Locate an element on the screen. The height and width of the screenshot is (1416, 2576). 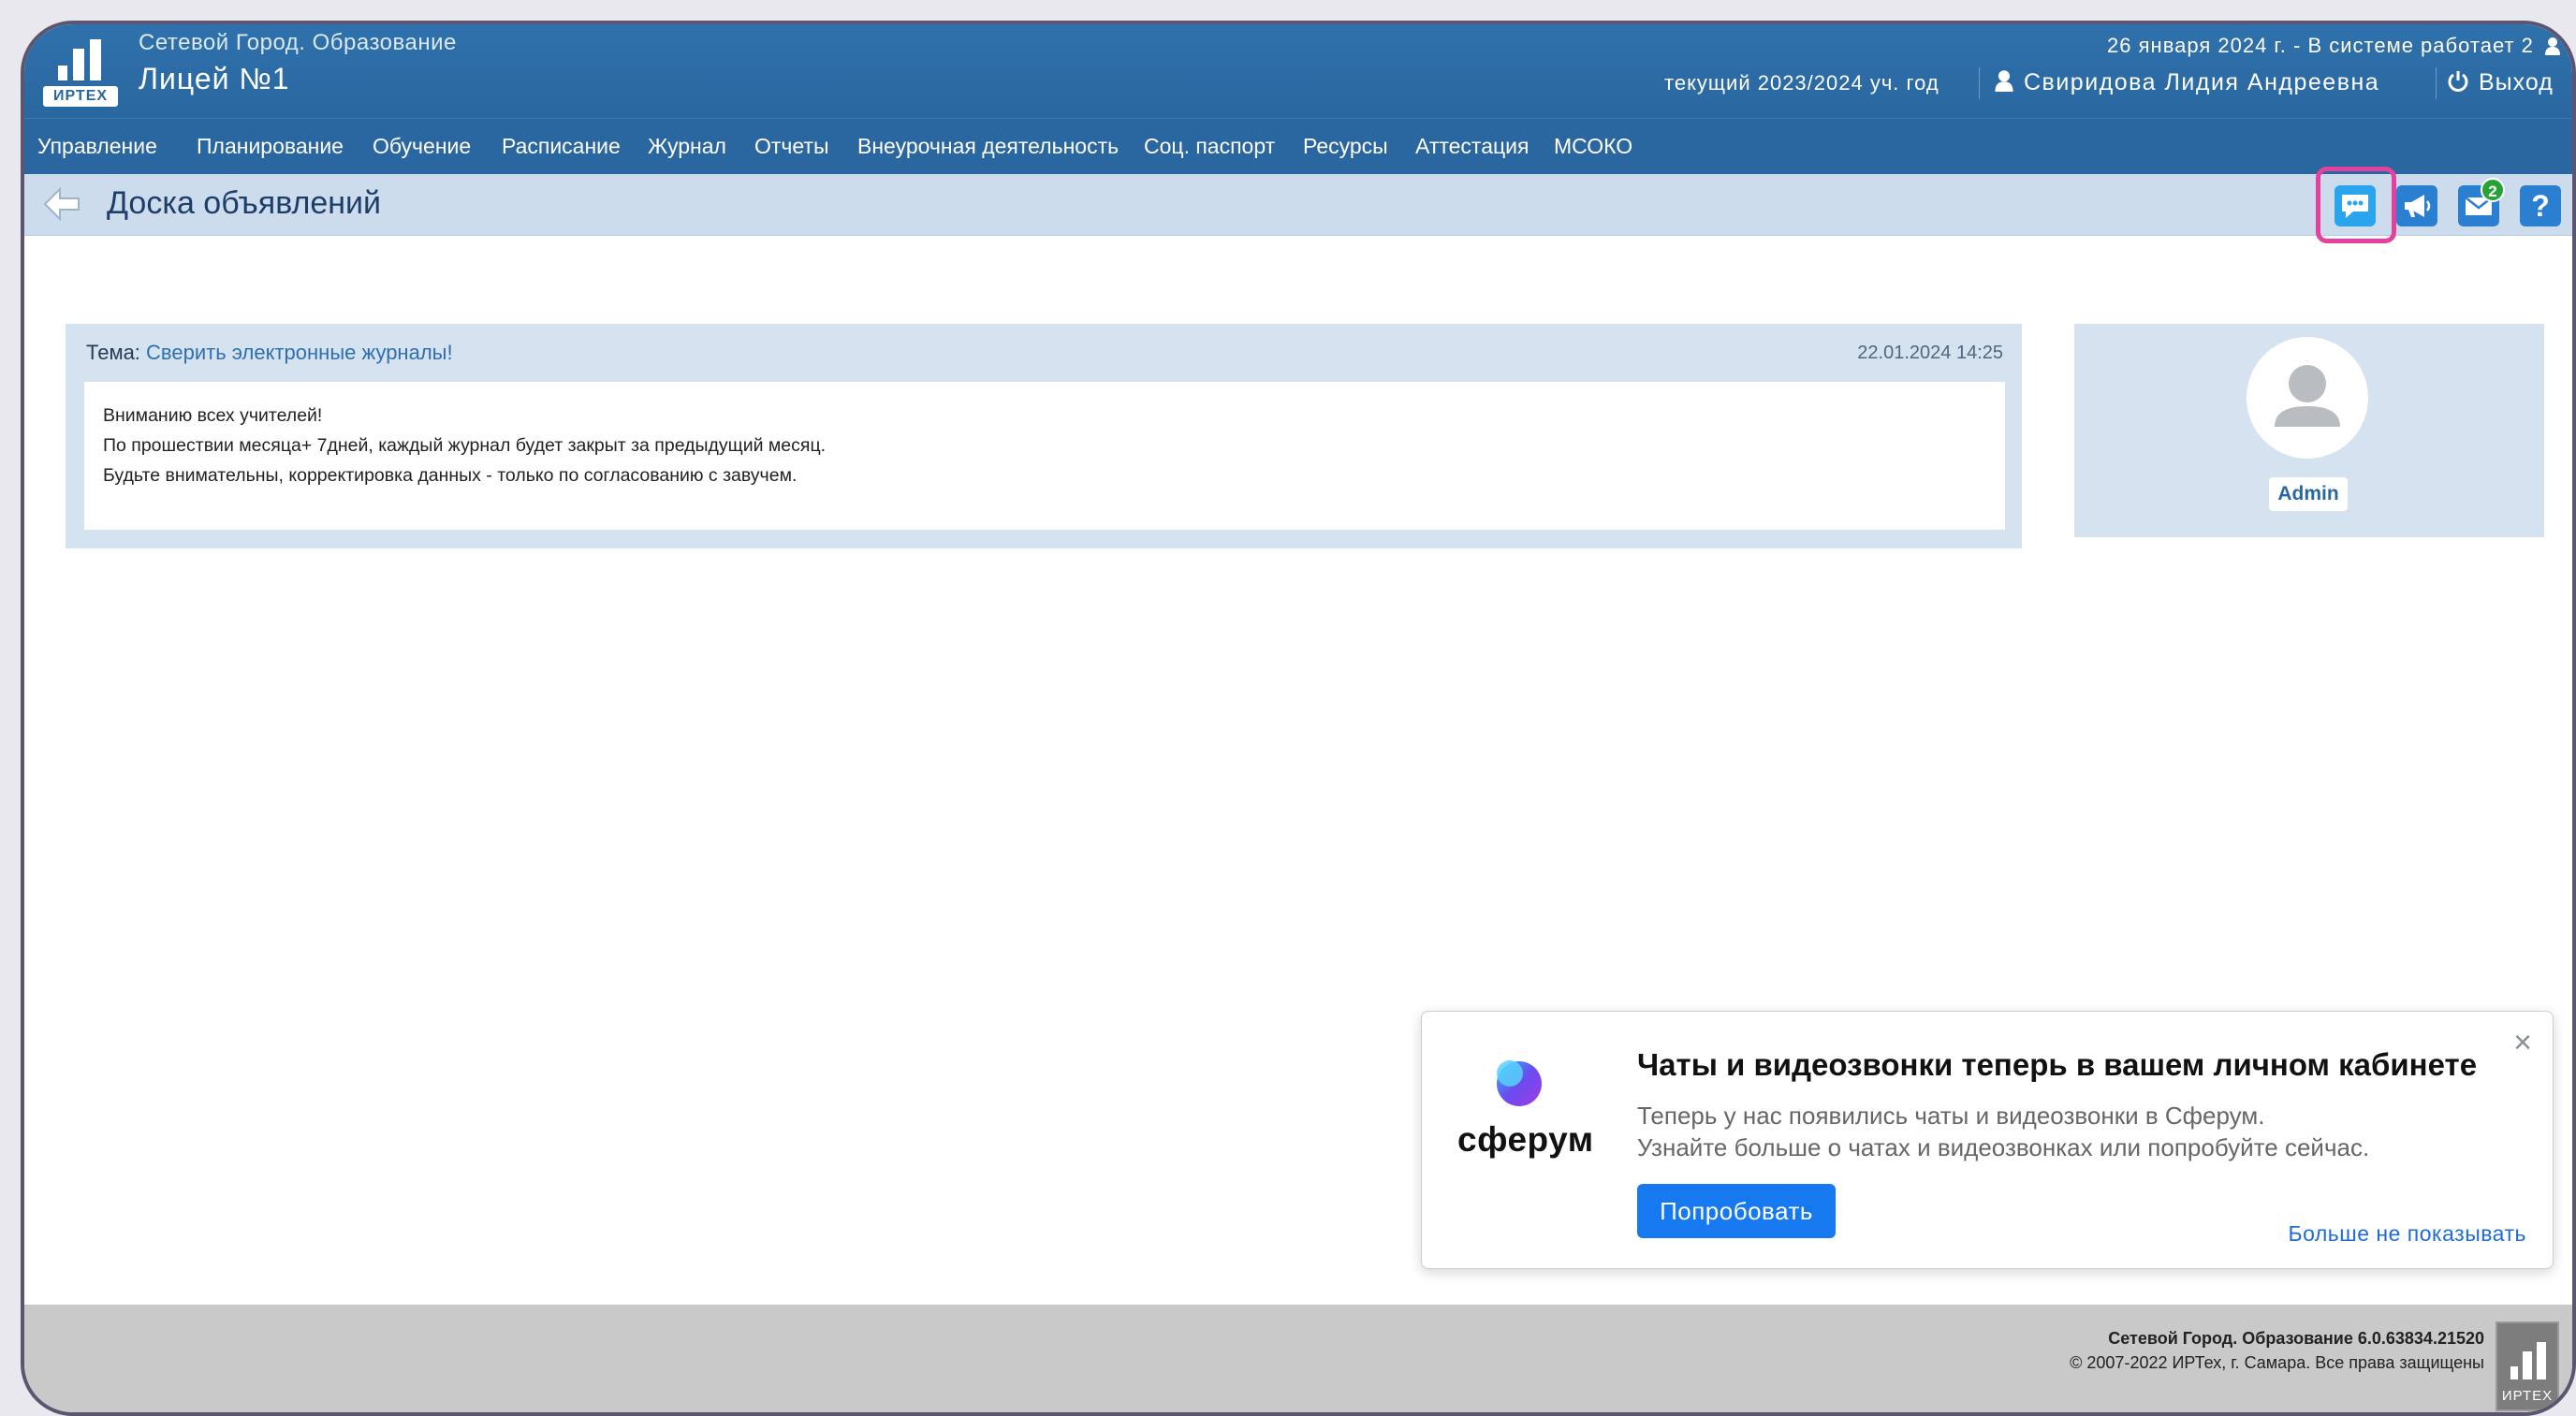
page-toolbar: Доска объявлений 2 ? is located at coordinates (1298, 205).